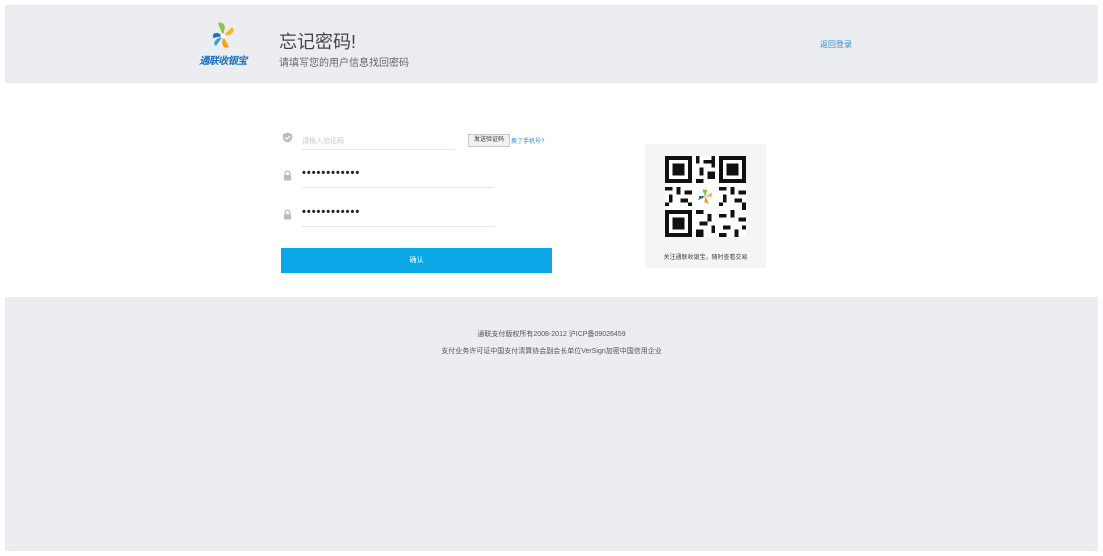 The height and width of the screenshot is (556, 1103). I want to click on qr-code, so click(705, 196).